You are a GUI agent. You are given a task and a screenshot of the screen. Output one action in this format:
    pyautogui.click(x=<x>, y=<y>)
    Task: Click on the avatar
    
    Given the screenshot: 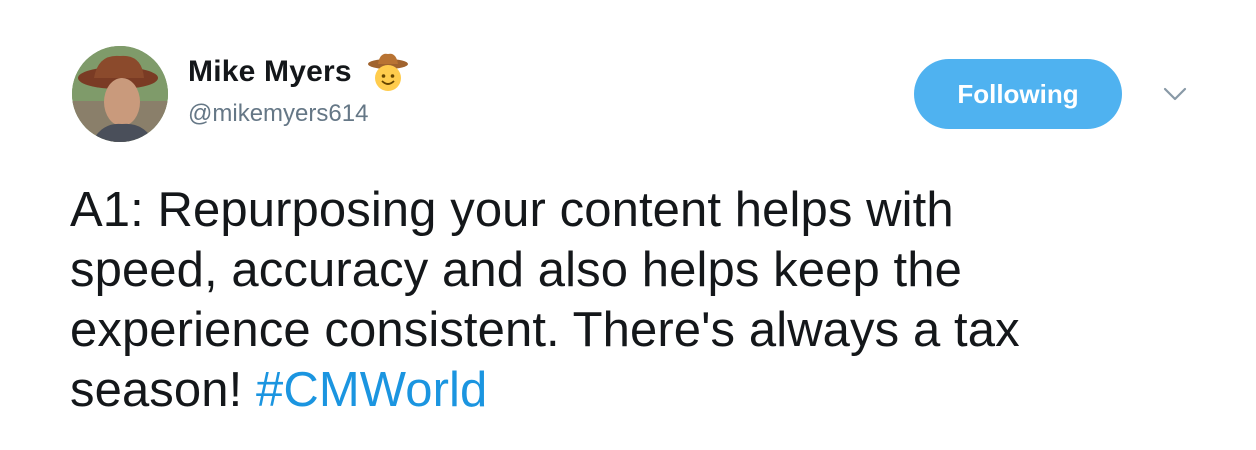 What is the action you would take?
    pyautogui.click(x=120, y=94)
    